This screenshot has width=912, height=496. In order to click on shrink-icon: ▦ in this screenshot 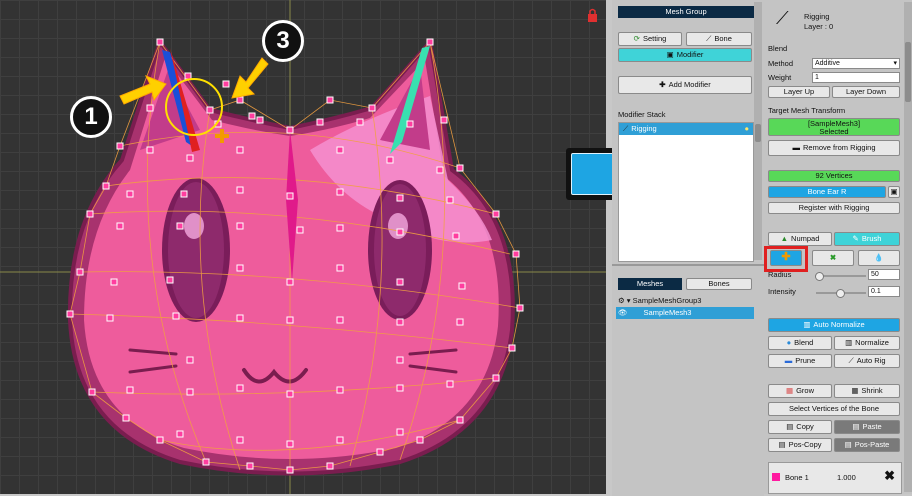, I will do `click(855, 391)`.